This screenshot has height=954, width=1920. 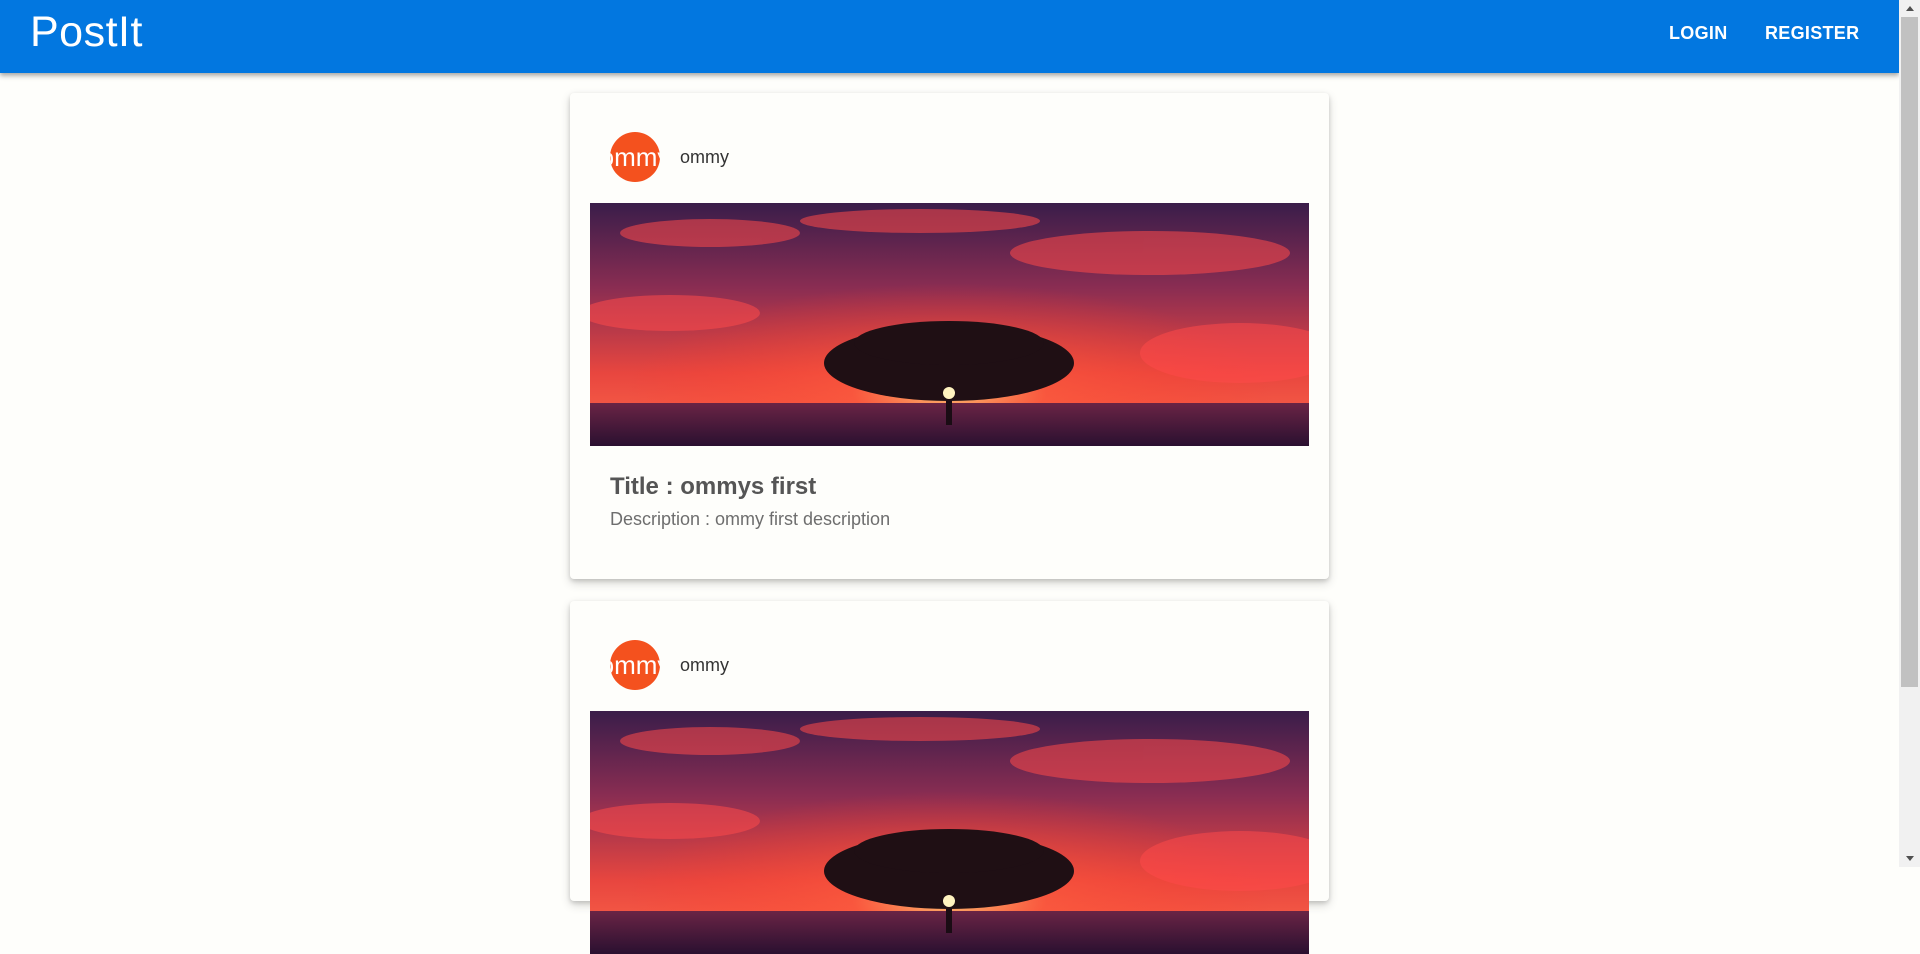 I want to click on app-title: PostIt, so click(x=86, y=32).